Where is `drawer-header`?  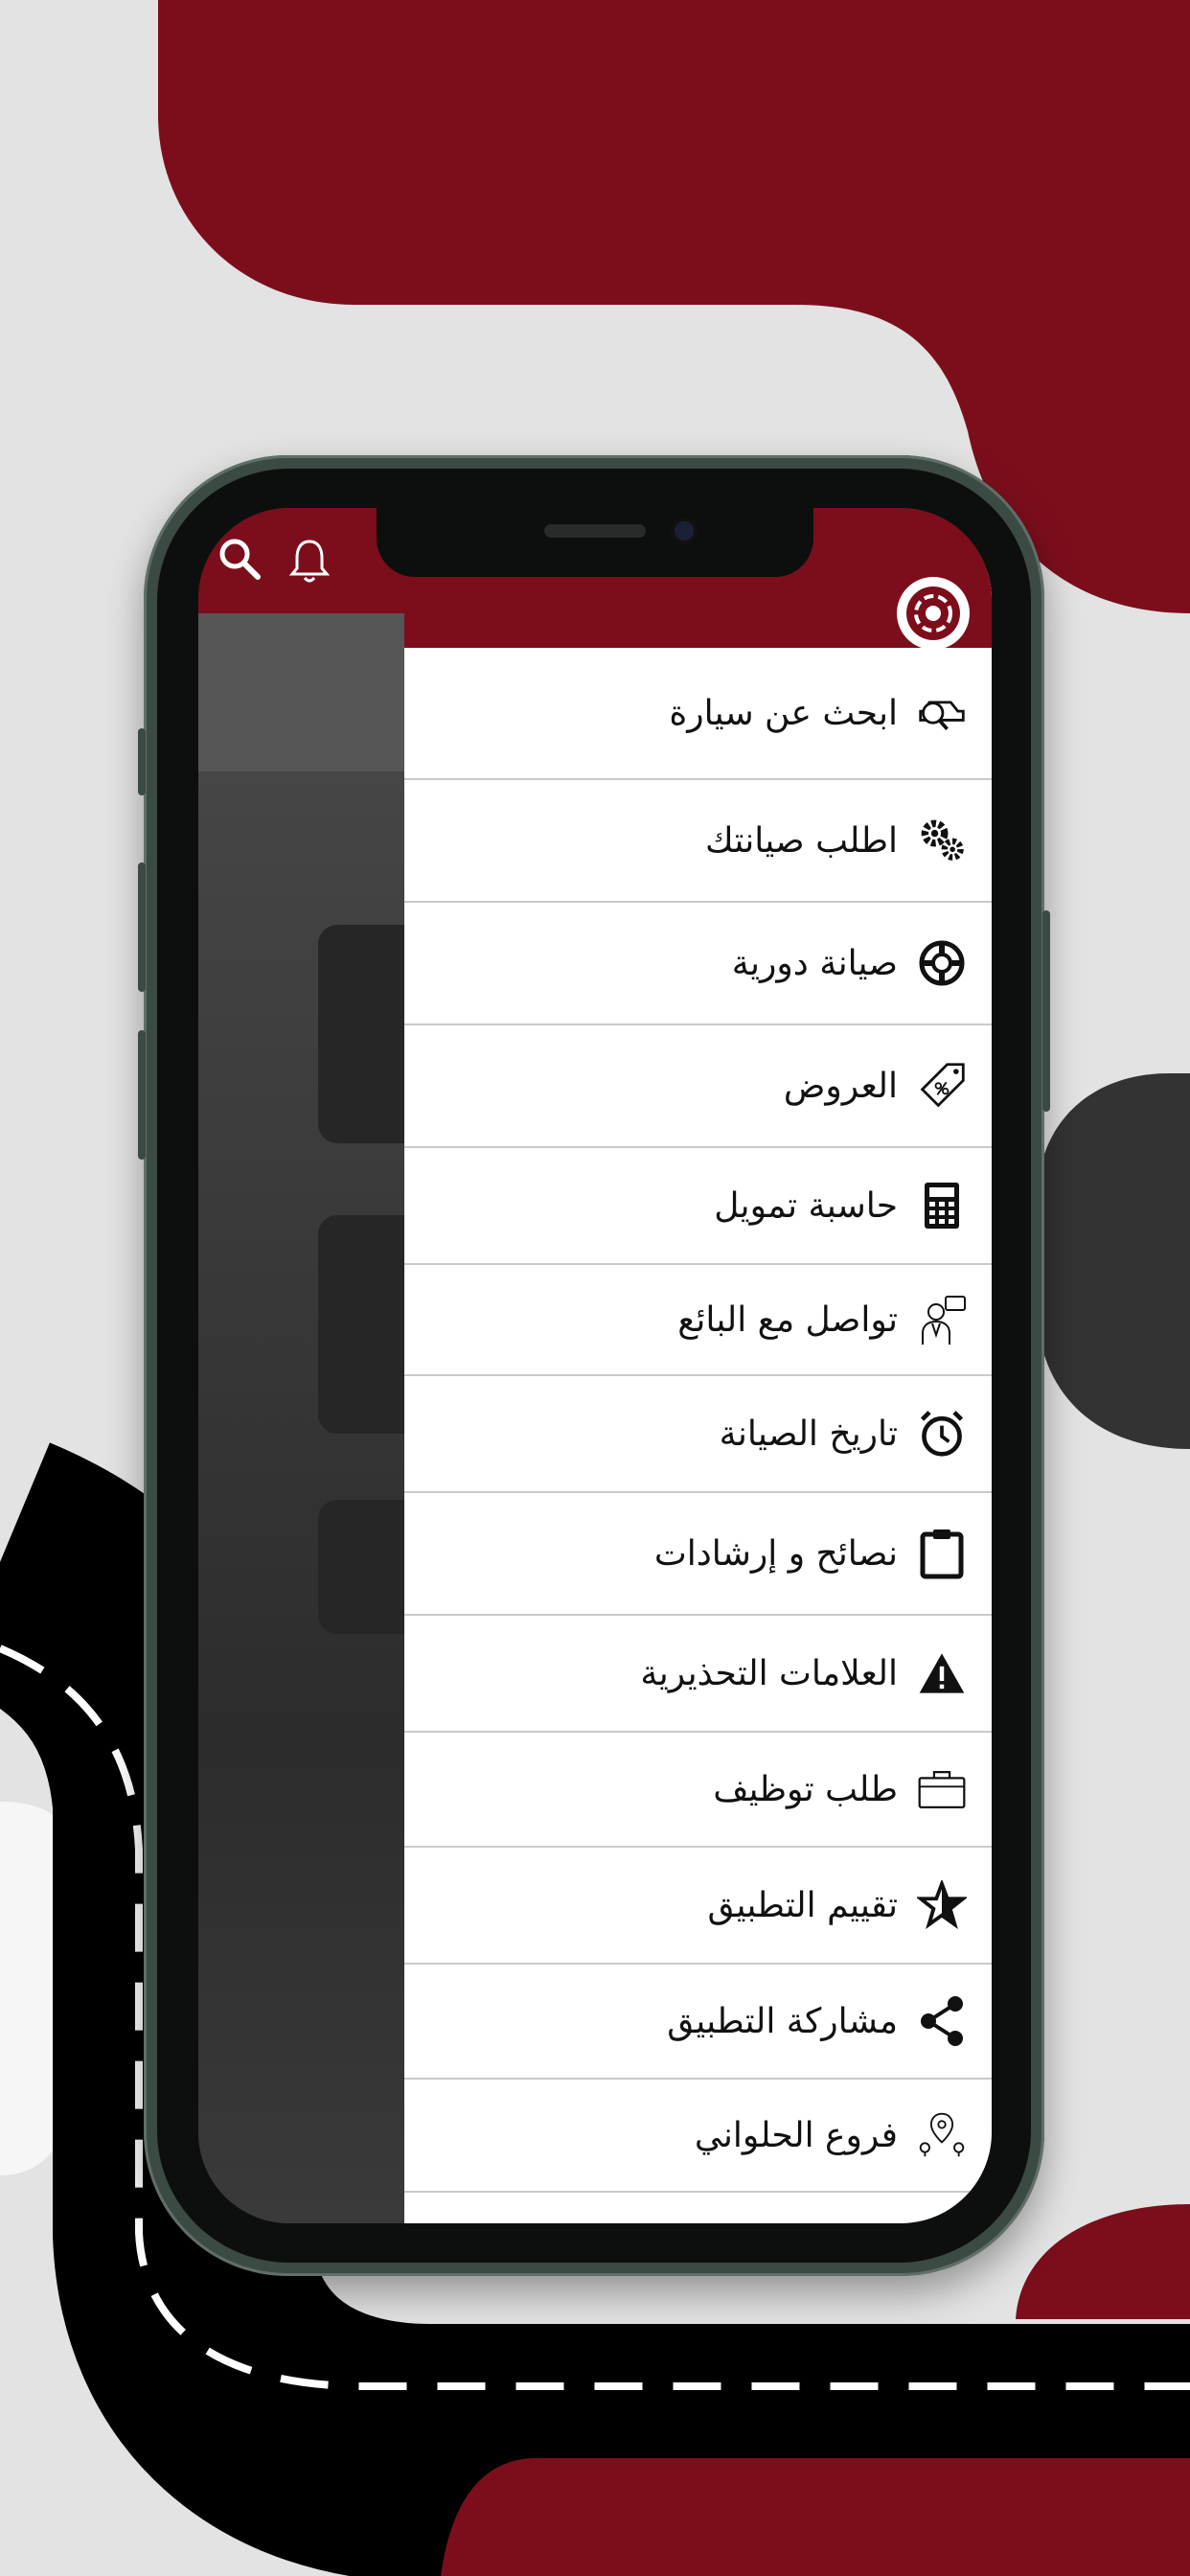
drawer-header is located at coordinates (698, 610).